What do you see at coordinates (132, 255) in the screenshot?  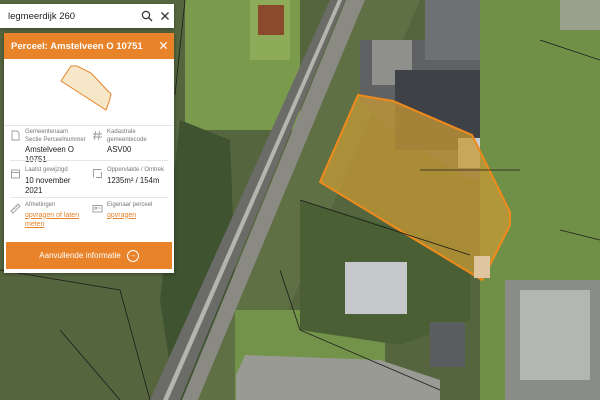 I see `arrow-right-icon: →` at bounding box center [132, 255].